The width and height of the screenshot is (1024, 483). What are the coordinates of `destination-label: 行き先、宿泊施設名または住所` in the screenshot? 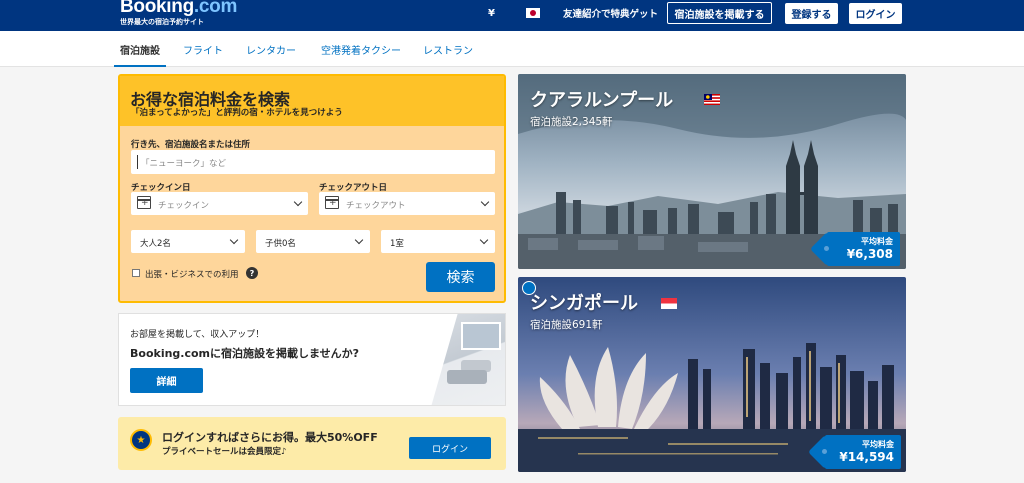 It's located at (191, 145).